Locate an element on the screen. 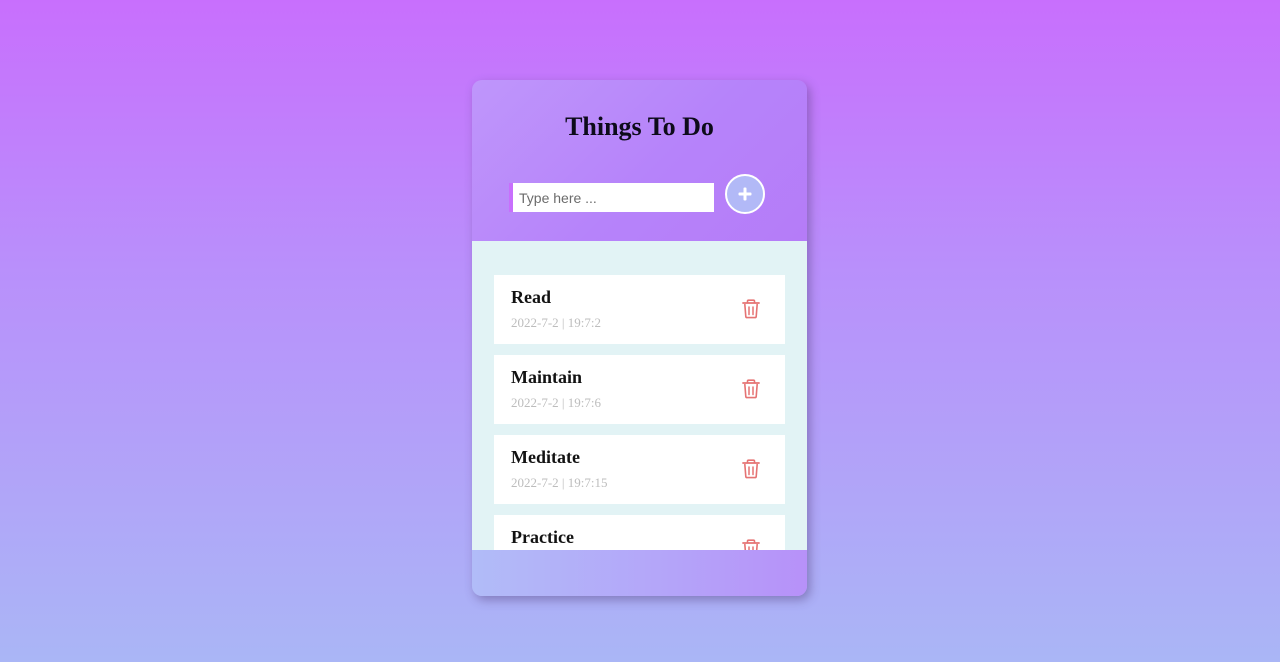  add-todo-button is located at coordinates (745, 194).